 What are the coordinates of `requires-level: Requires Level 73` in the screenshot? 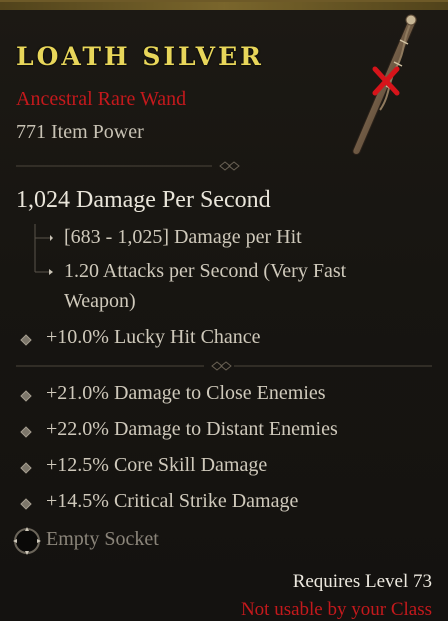 It's located at (362, 581).